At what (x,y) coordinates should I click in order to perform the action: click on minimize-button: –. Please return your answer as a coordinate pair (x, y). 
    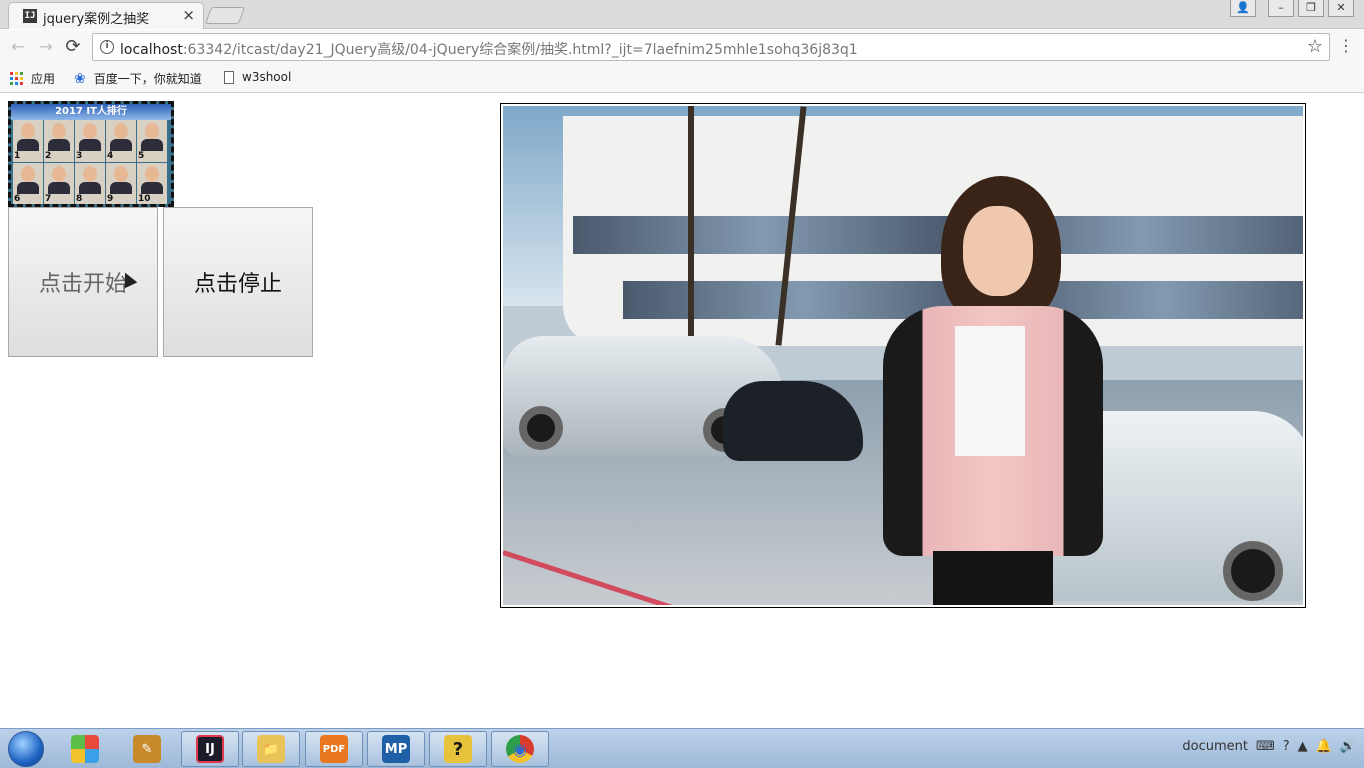
    Looking at the image, I should click on (1281, 8).